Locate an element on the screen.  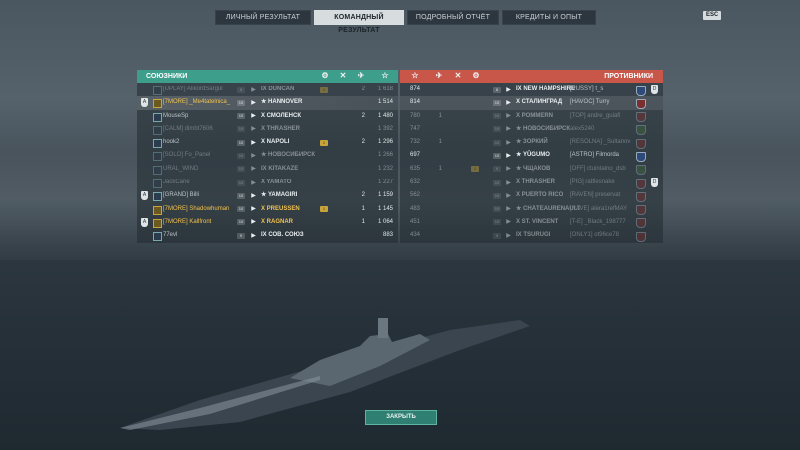
ship-tier-badge: 9 is located at coordinates (497, 235).